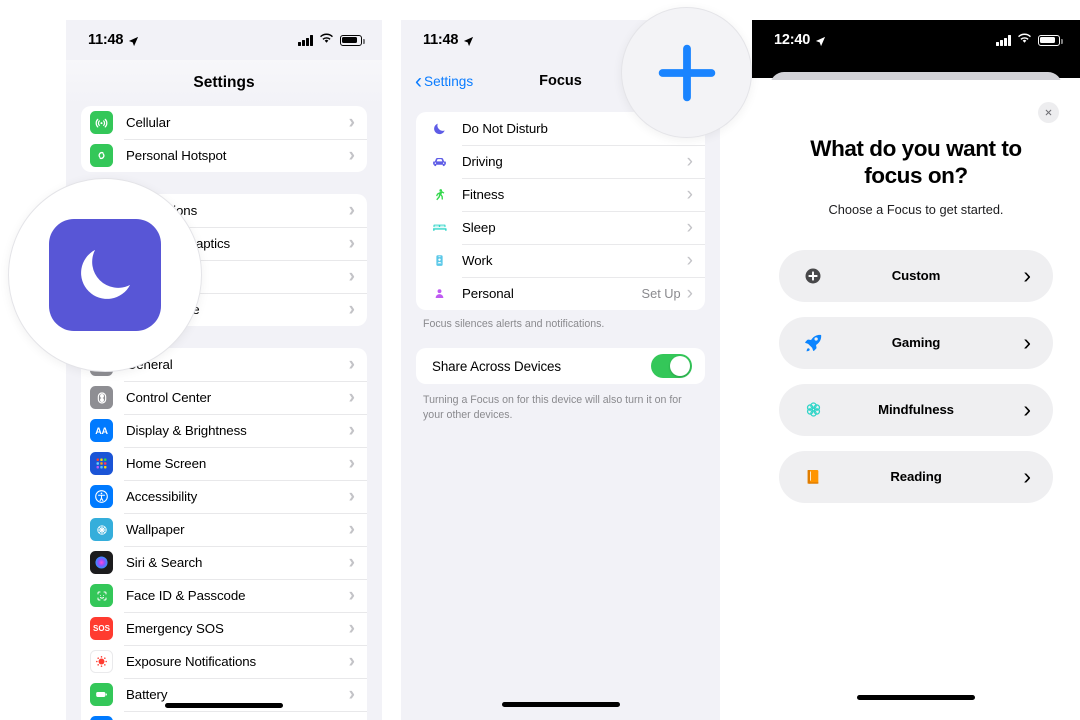  What do you see at coordinates (101, 718) in the screenshot?
I see `privacy-icon` at bounding box center [101, 718].